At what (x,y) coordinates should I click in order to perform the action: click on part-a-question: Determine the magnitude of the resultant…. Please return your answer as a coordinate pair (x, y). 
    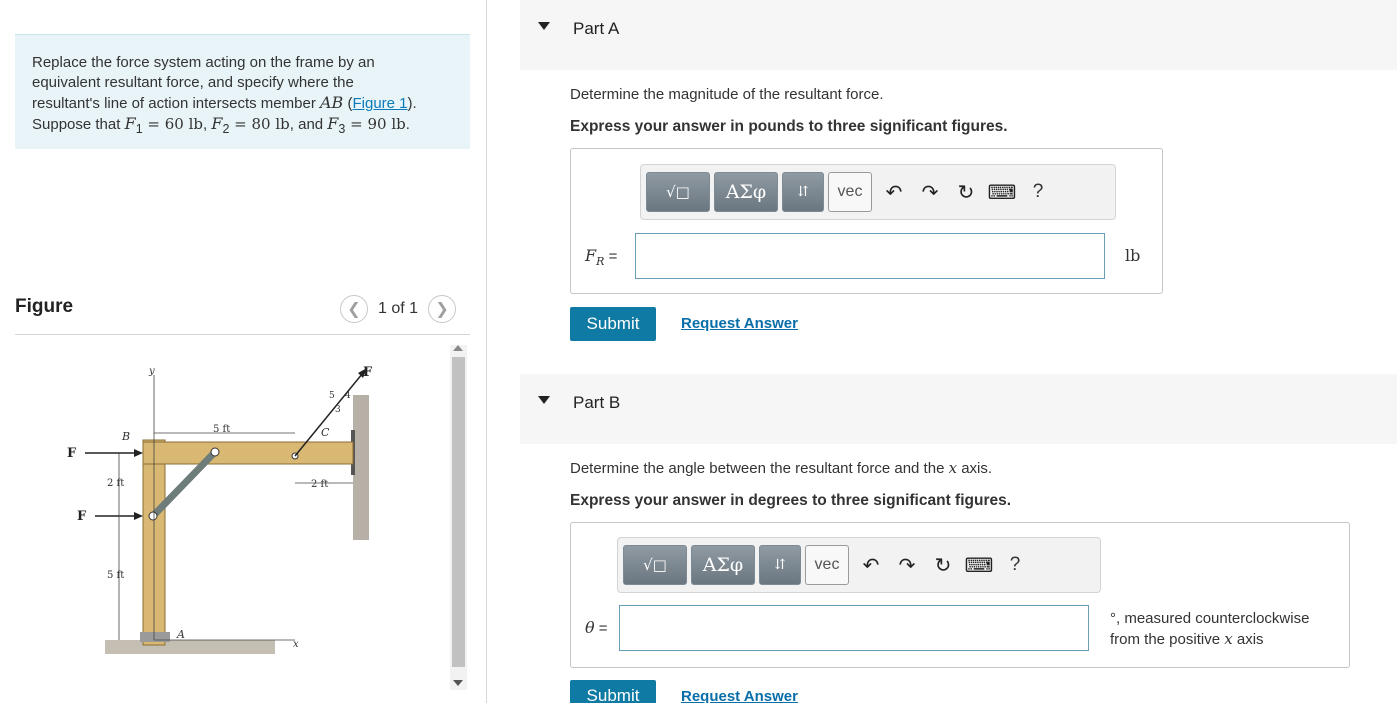
    Looking at the image, I should click on (727, 94).